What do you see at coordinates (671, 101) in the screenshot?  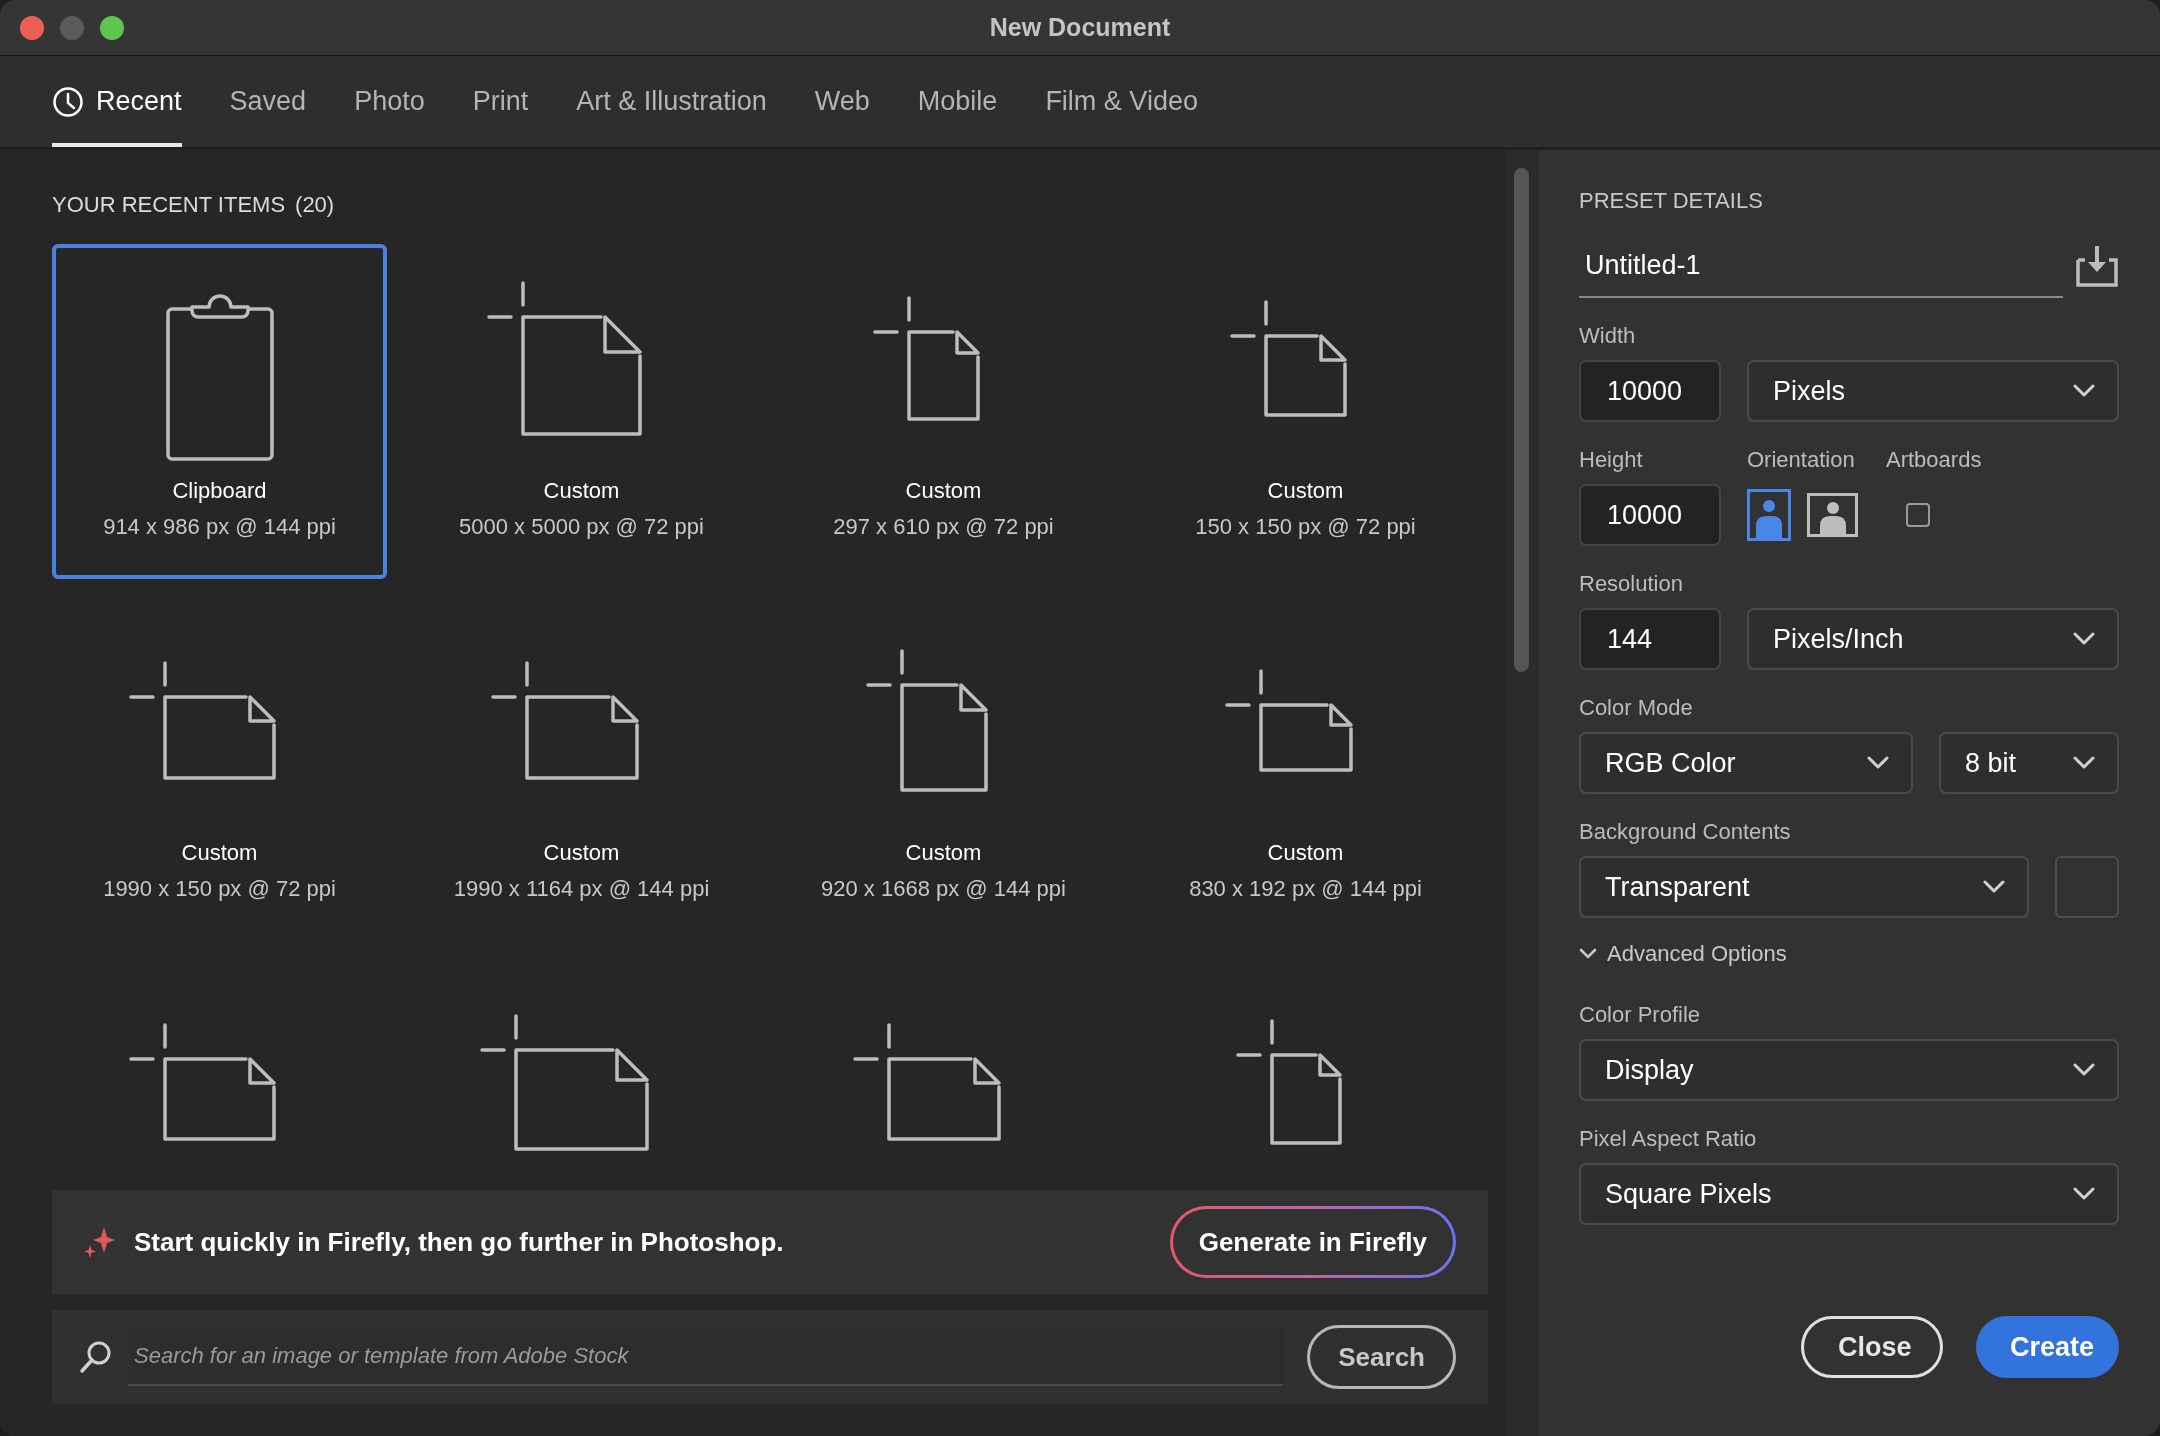 I see `tab: Art & Illustration` at bounding box center [671, 101].